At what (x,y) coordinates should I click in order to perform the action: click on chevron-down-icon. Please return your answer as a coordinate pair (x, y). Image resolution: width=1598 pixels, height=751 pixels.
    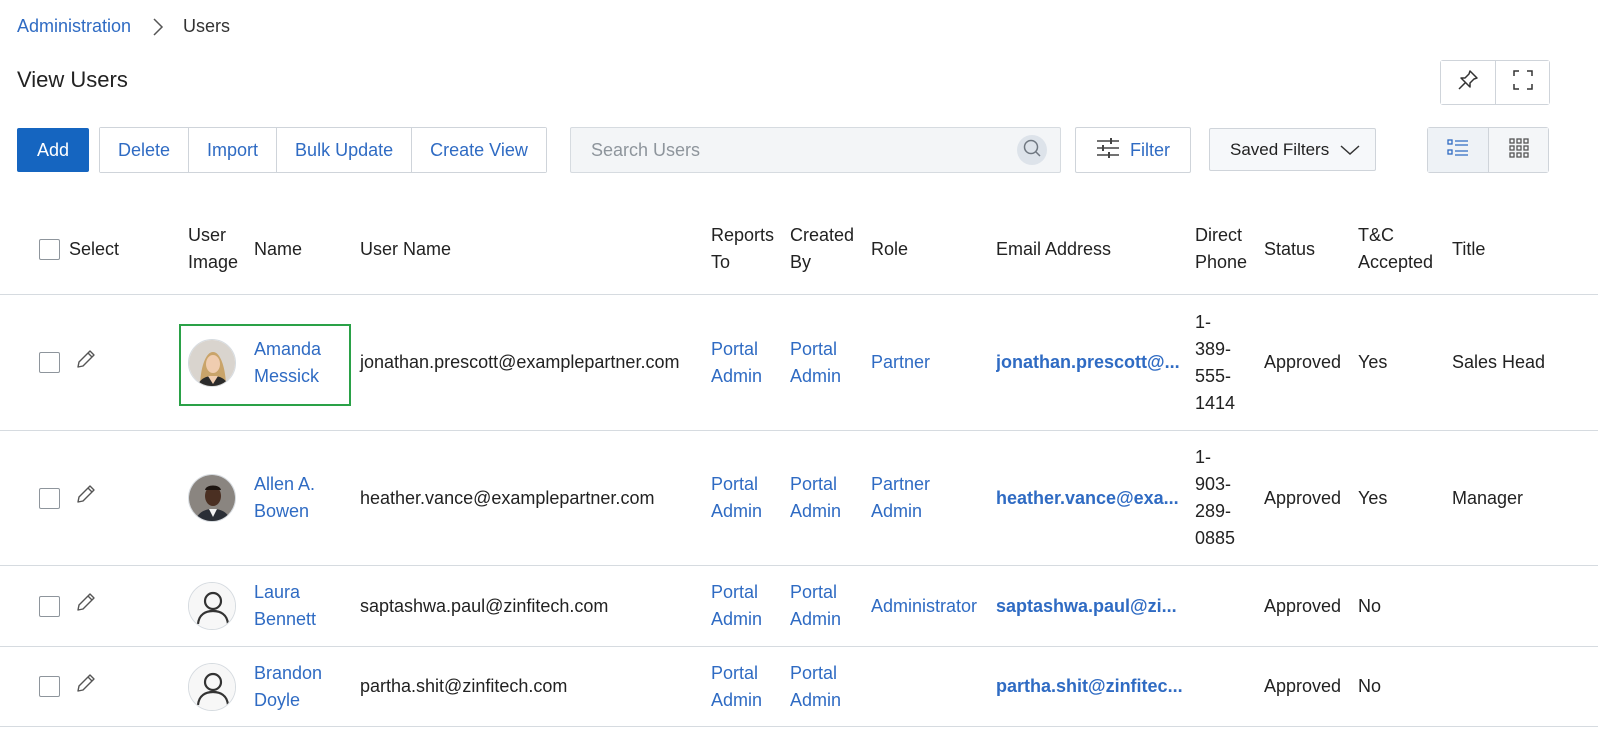
    Looking at the image, I should click on (1350, 150).